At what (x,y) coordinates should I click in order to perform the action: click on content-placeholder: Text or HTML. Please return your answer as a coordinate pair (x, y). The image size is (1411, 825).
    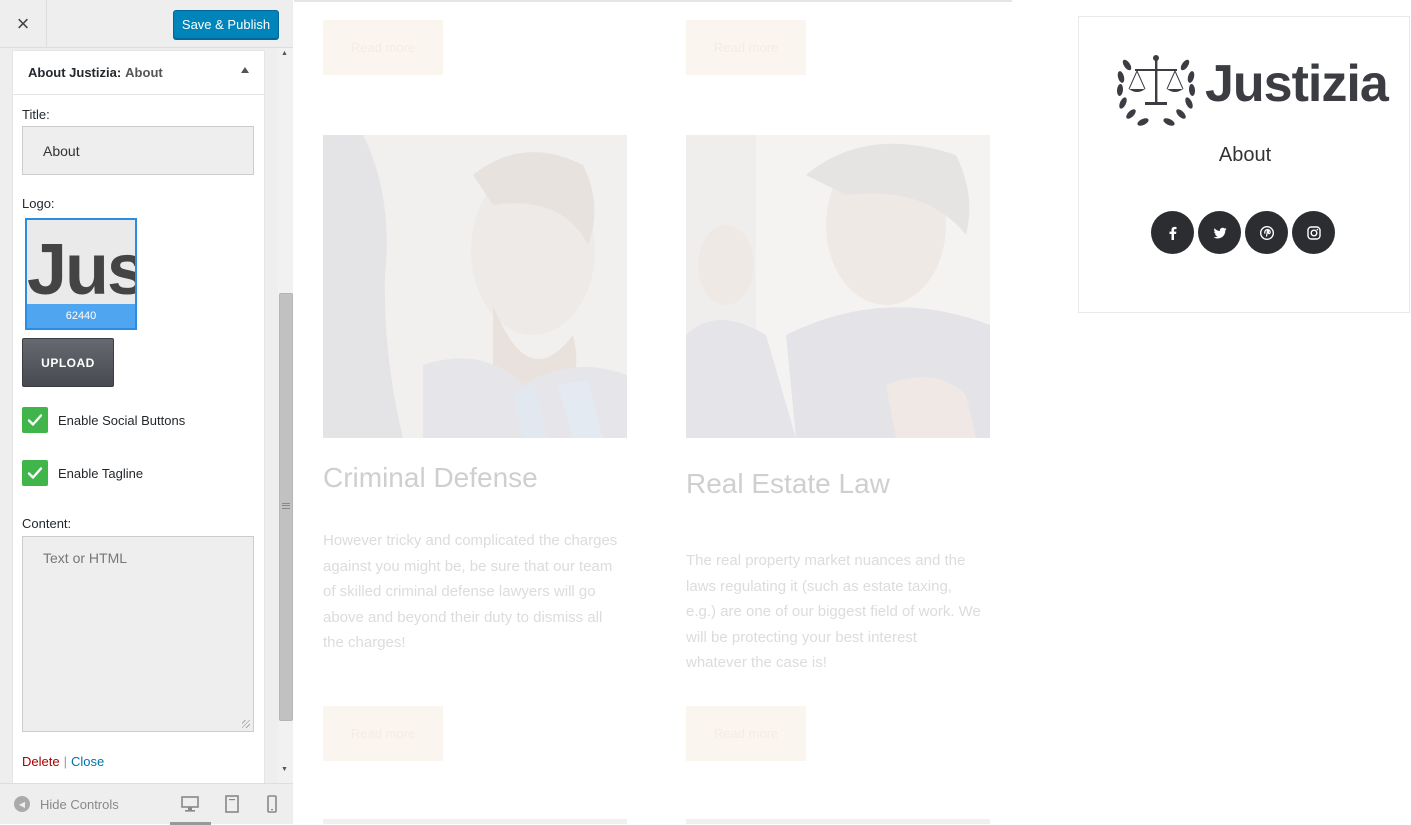
    Looking at the image, I should click on (85, 558).